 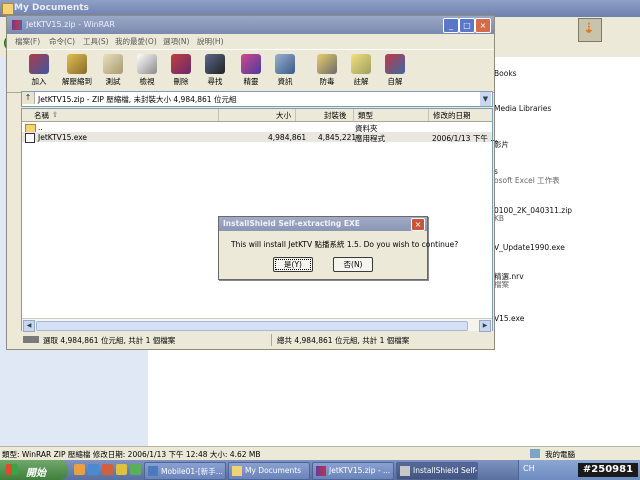 I want to click on chevron-down-icon: ⇣, so click(x=589, y=29).